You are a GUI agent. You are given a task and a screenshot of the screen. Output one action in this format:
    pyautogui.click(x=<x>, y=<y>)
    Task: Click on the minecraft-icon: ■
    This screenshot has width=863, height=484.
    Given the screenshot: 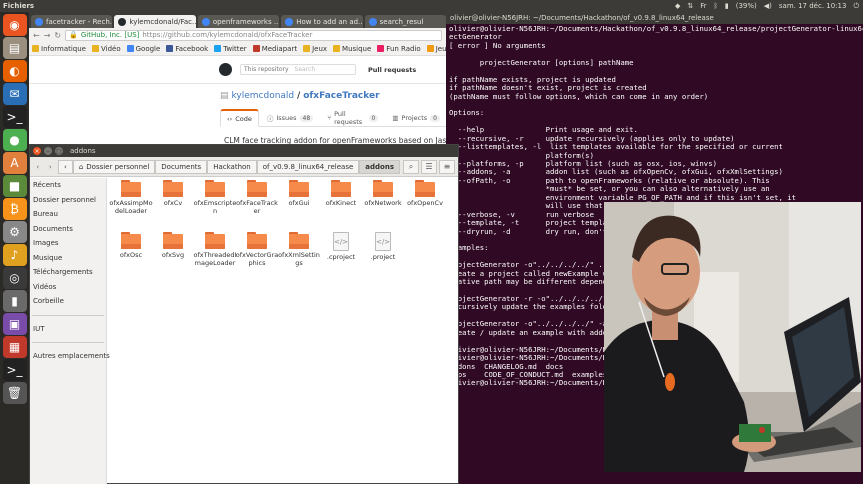 What is the action you would take?
    pyautogui.click(x=14, y=186)
    